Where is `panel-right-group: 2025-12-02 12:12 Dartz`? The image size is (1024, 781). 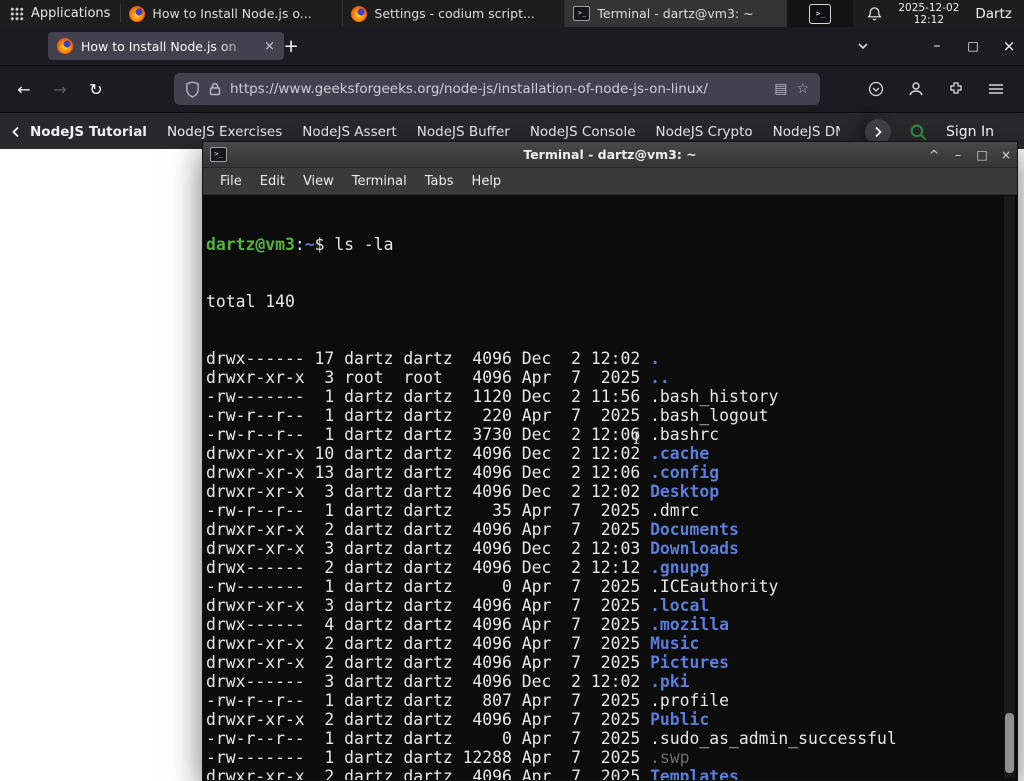 panel-right-group: 2025-12-02 12:12 Dartz is located at coordinates (945, 13).